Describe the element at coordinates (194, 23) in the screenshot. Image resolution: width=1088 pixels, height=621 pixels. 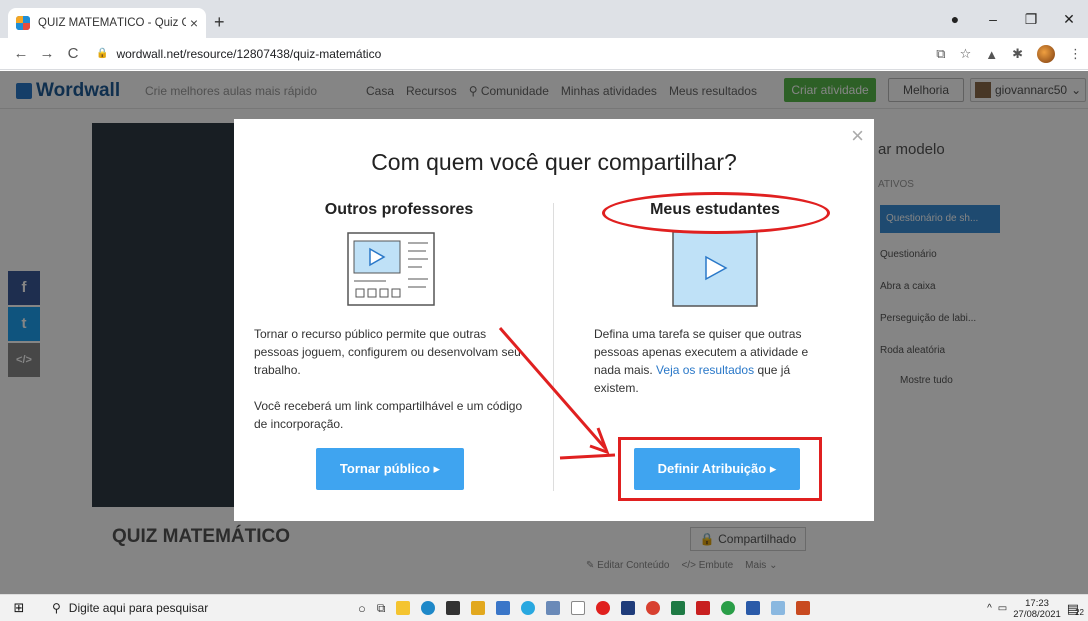
I see `tab-close-icon: ×` at that location.